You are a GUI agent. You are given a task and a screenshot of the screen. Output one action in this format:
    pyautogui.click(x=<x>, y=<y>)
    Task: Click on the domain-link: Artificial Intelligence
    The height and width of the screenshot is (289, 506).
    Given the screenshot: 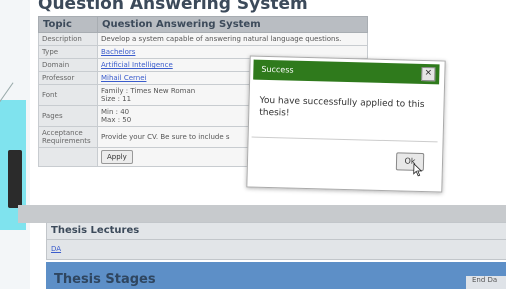 What is the action you would take?
    pyautogui.click(x=137, y=65)
    